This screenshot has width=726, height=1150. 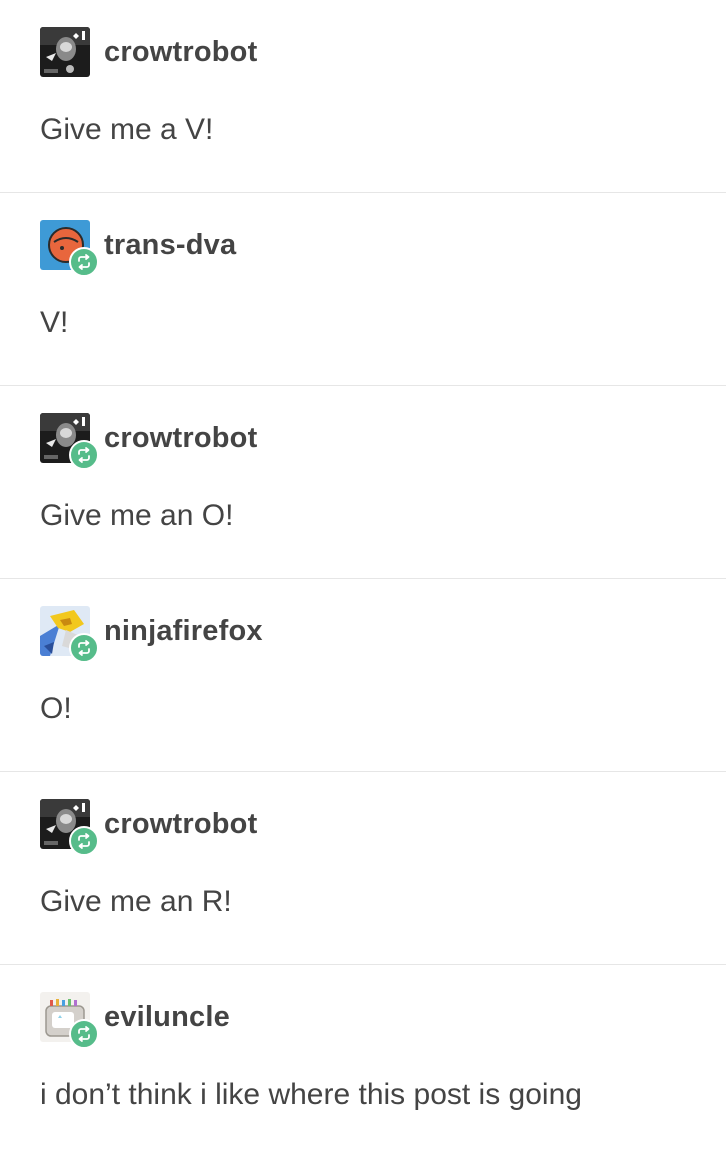 I want to click on toaster-avatar-icon, so click(x=69, y=1020).